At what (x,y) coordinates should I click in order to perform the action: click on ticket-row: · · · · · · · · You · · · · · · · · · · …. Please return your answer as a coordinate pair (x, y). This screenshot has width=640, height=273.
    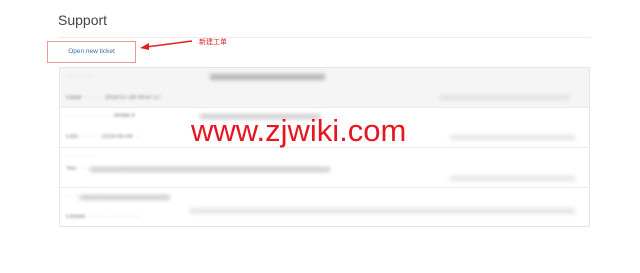
    Looking at the image, I should click on (324, 168).